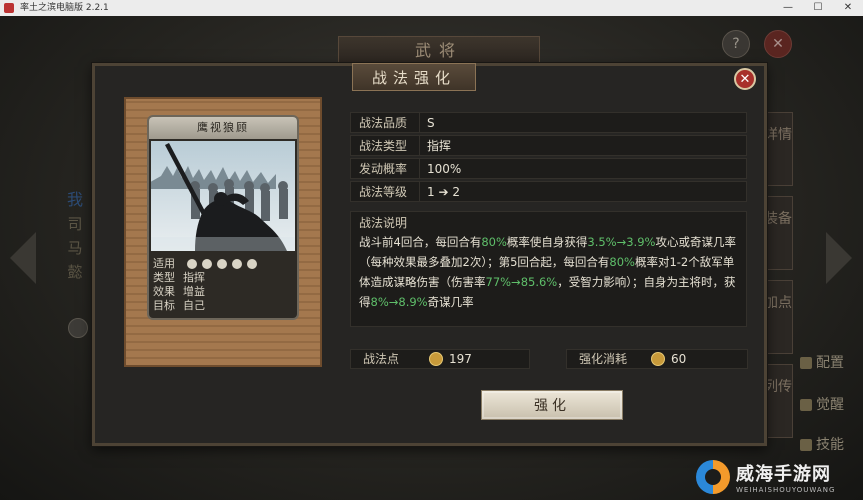 The image size is (863, 500). I want to click on card-meta-value: 指挥, so click(194, 277).